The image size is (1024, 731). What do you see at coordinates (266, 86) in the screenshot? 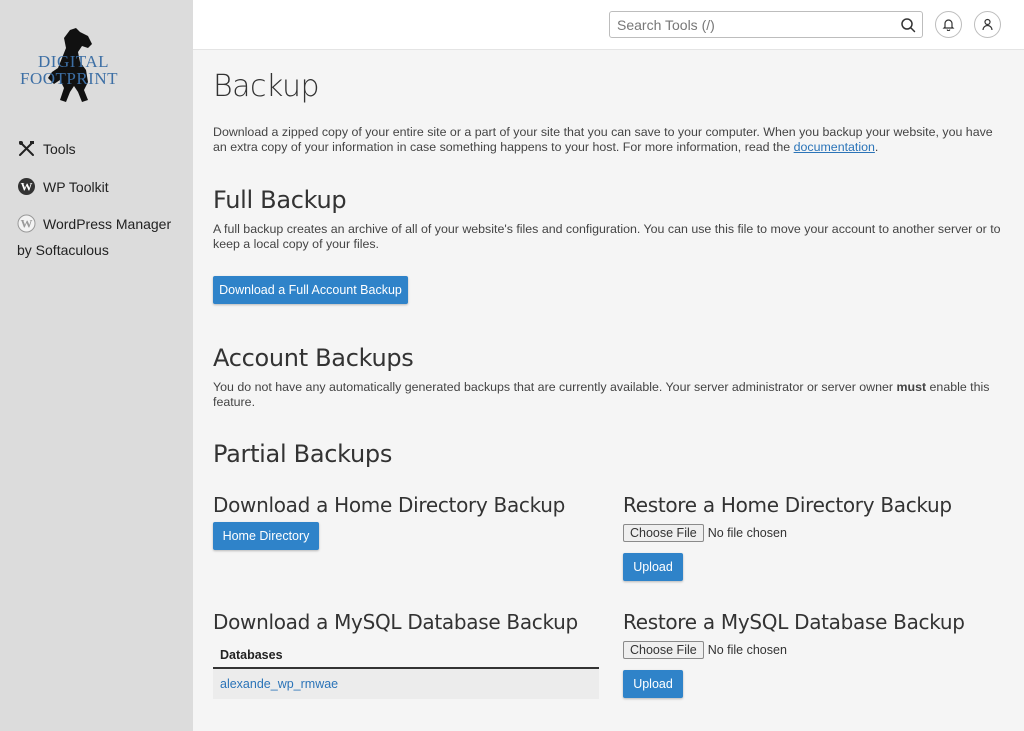
I see `page-title: Backup` at bounding box center [266, 86].